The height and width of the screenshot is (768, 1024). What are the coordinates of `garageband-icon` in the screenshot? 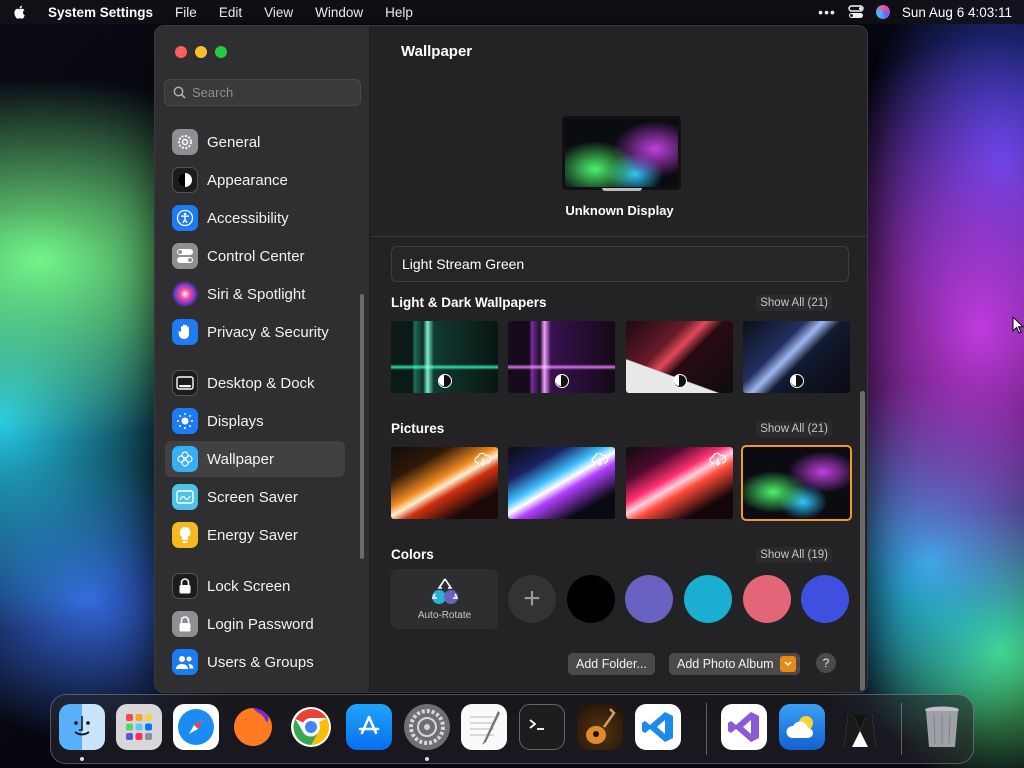 It's located at (600, 727).